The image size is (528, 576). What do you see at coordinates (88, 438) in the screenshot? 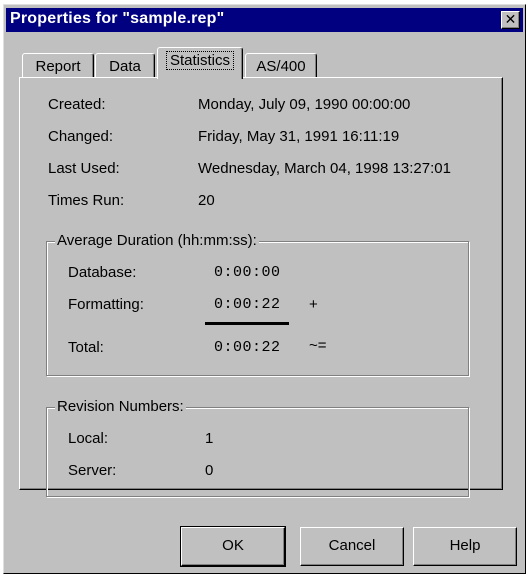
I see `local-label: Local:` at bounding box center [88, 438].